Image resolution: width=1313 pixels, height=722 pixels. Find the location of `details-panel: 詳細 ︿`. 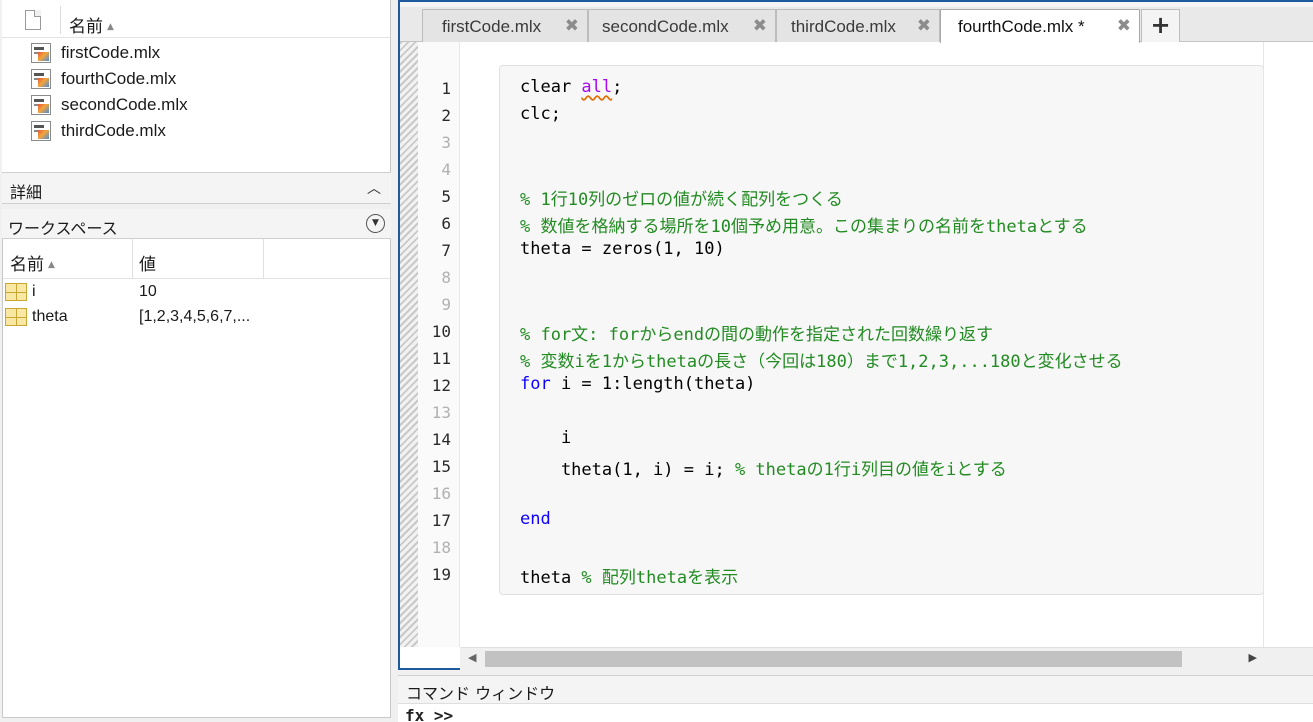

details-panel: 詳細 ︿ is located at coordinates (196, 188).